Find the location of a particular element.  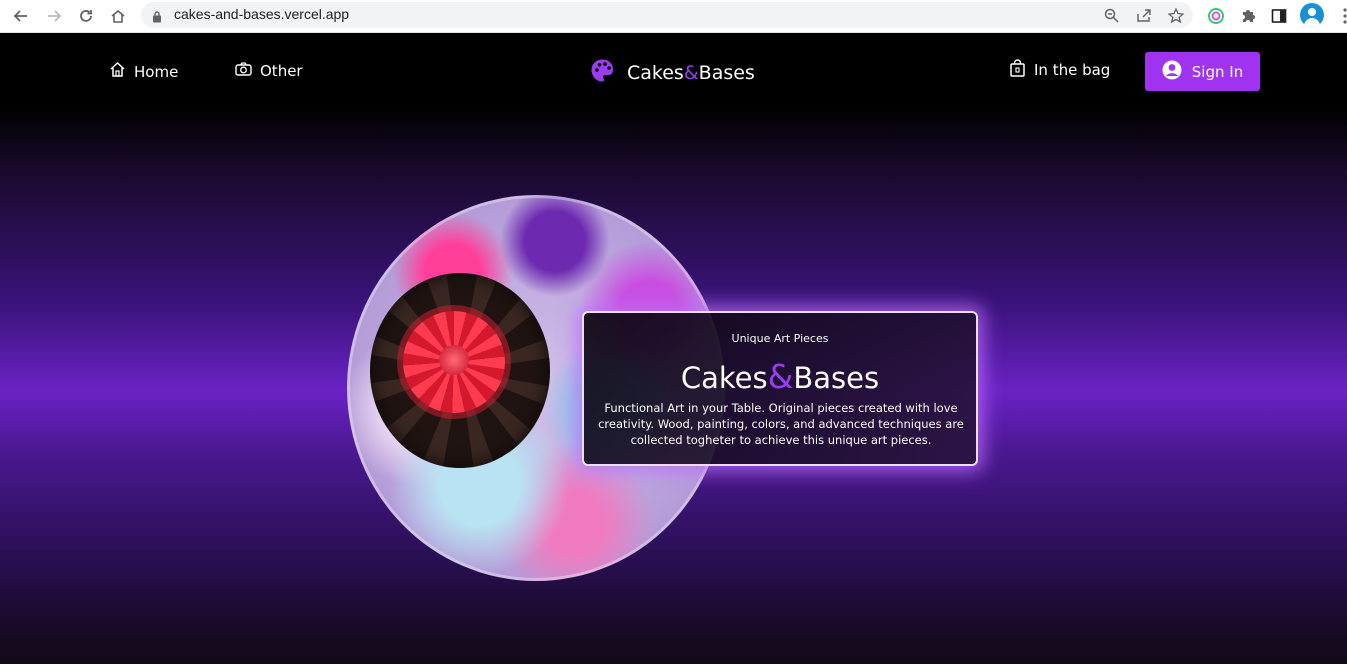

nav-other-label: Other is located at coordinates (281, 71).